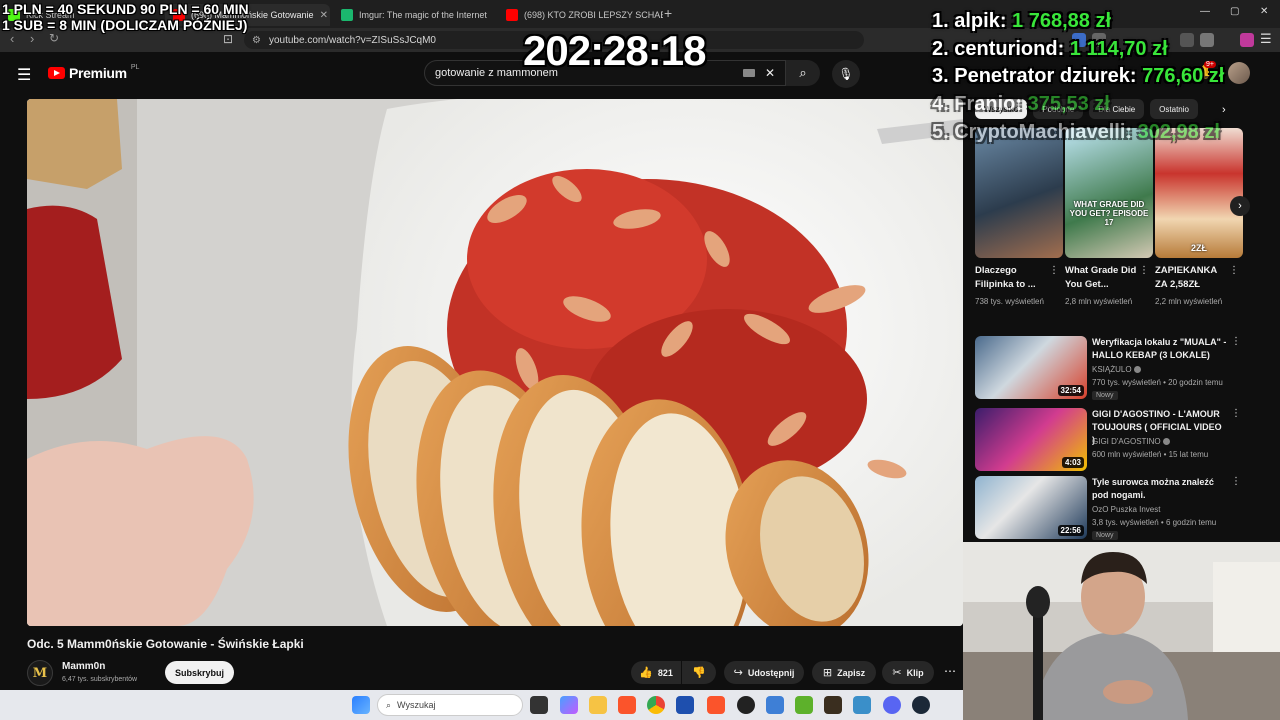 This screenshot has height=720, width=1280. Describe the element at coordinates (749, 73) in the screenshot. I see `keyboard-icon` at that location.